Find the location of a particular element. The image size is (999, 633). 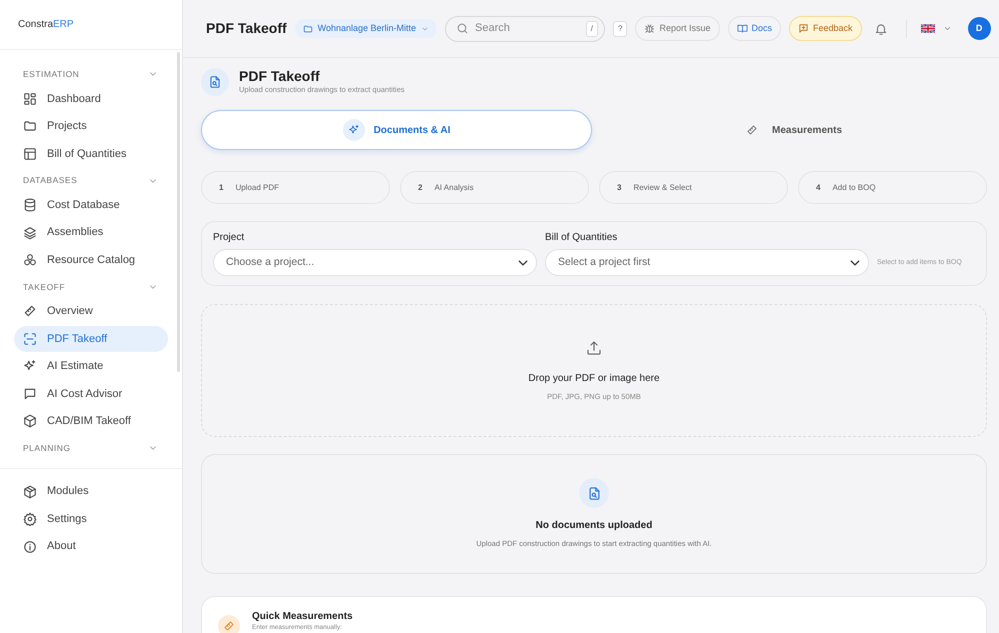

cube-icon is located at coordinates (30, 421).